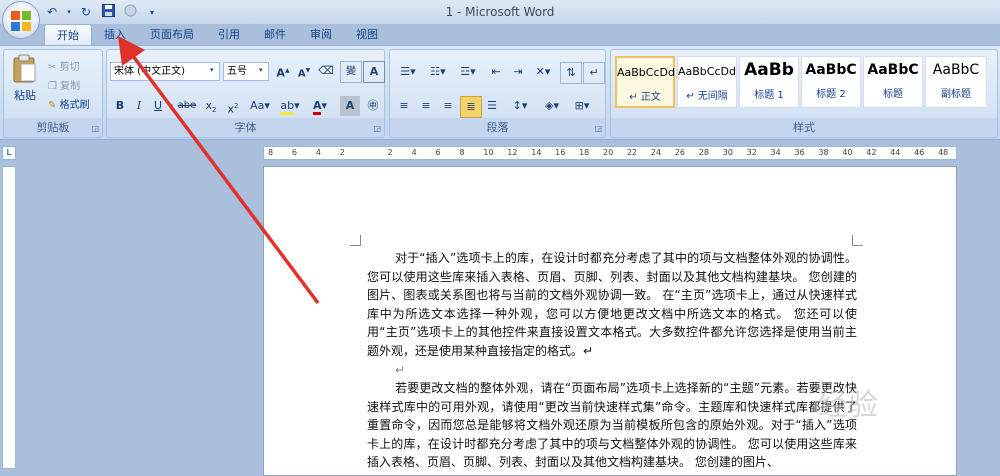 This screenshot has width=1000, height=476. What do you see at coordinates (95, 128) in the screenshot?
I see `clipboard-launcher-icon: ◲` at bounding box center [95, 128].